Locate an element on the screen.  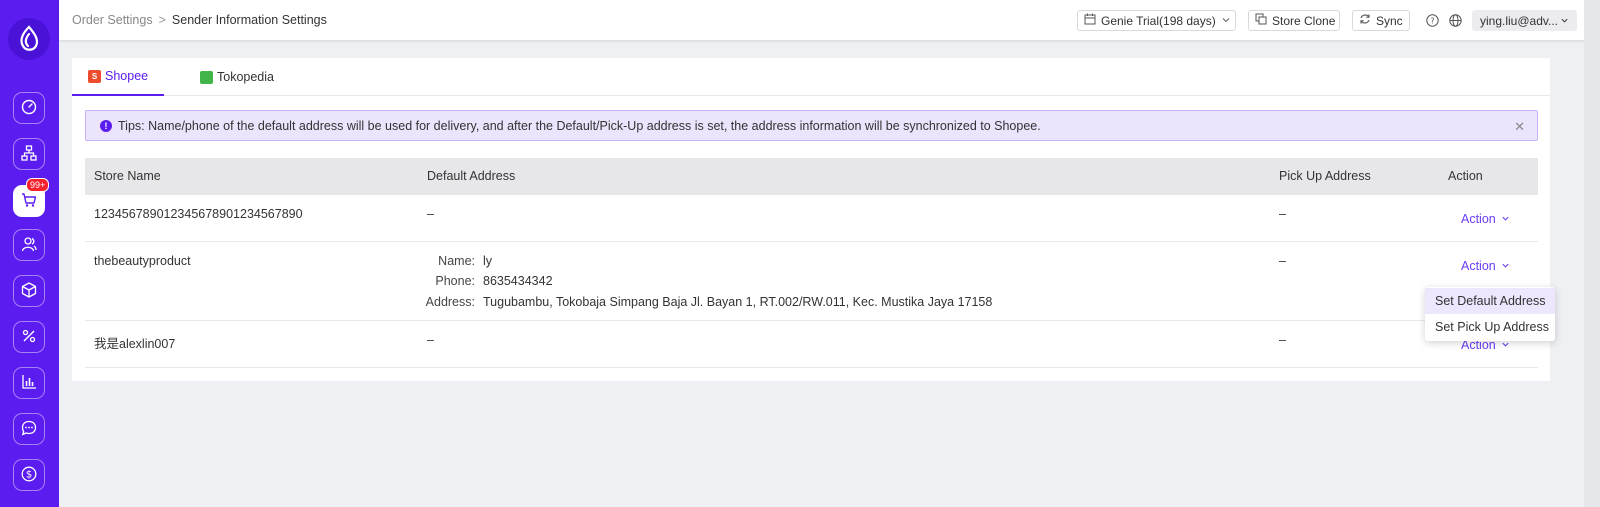
nav-promotions is located at coordinates (29, 337).